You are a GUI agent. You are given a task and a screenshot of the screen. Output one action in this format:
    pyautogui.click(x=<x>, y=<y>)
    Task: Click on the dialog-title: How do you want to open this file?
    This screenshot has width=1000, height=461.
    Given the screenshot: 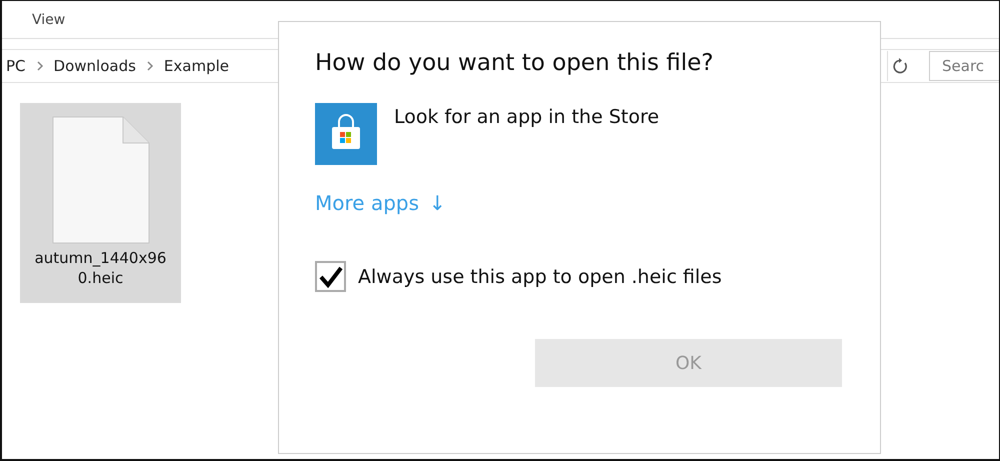 What is the action you would take?
    pyautogui.click(x=514, y=63)
    